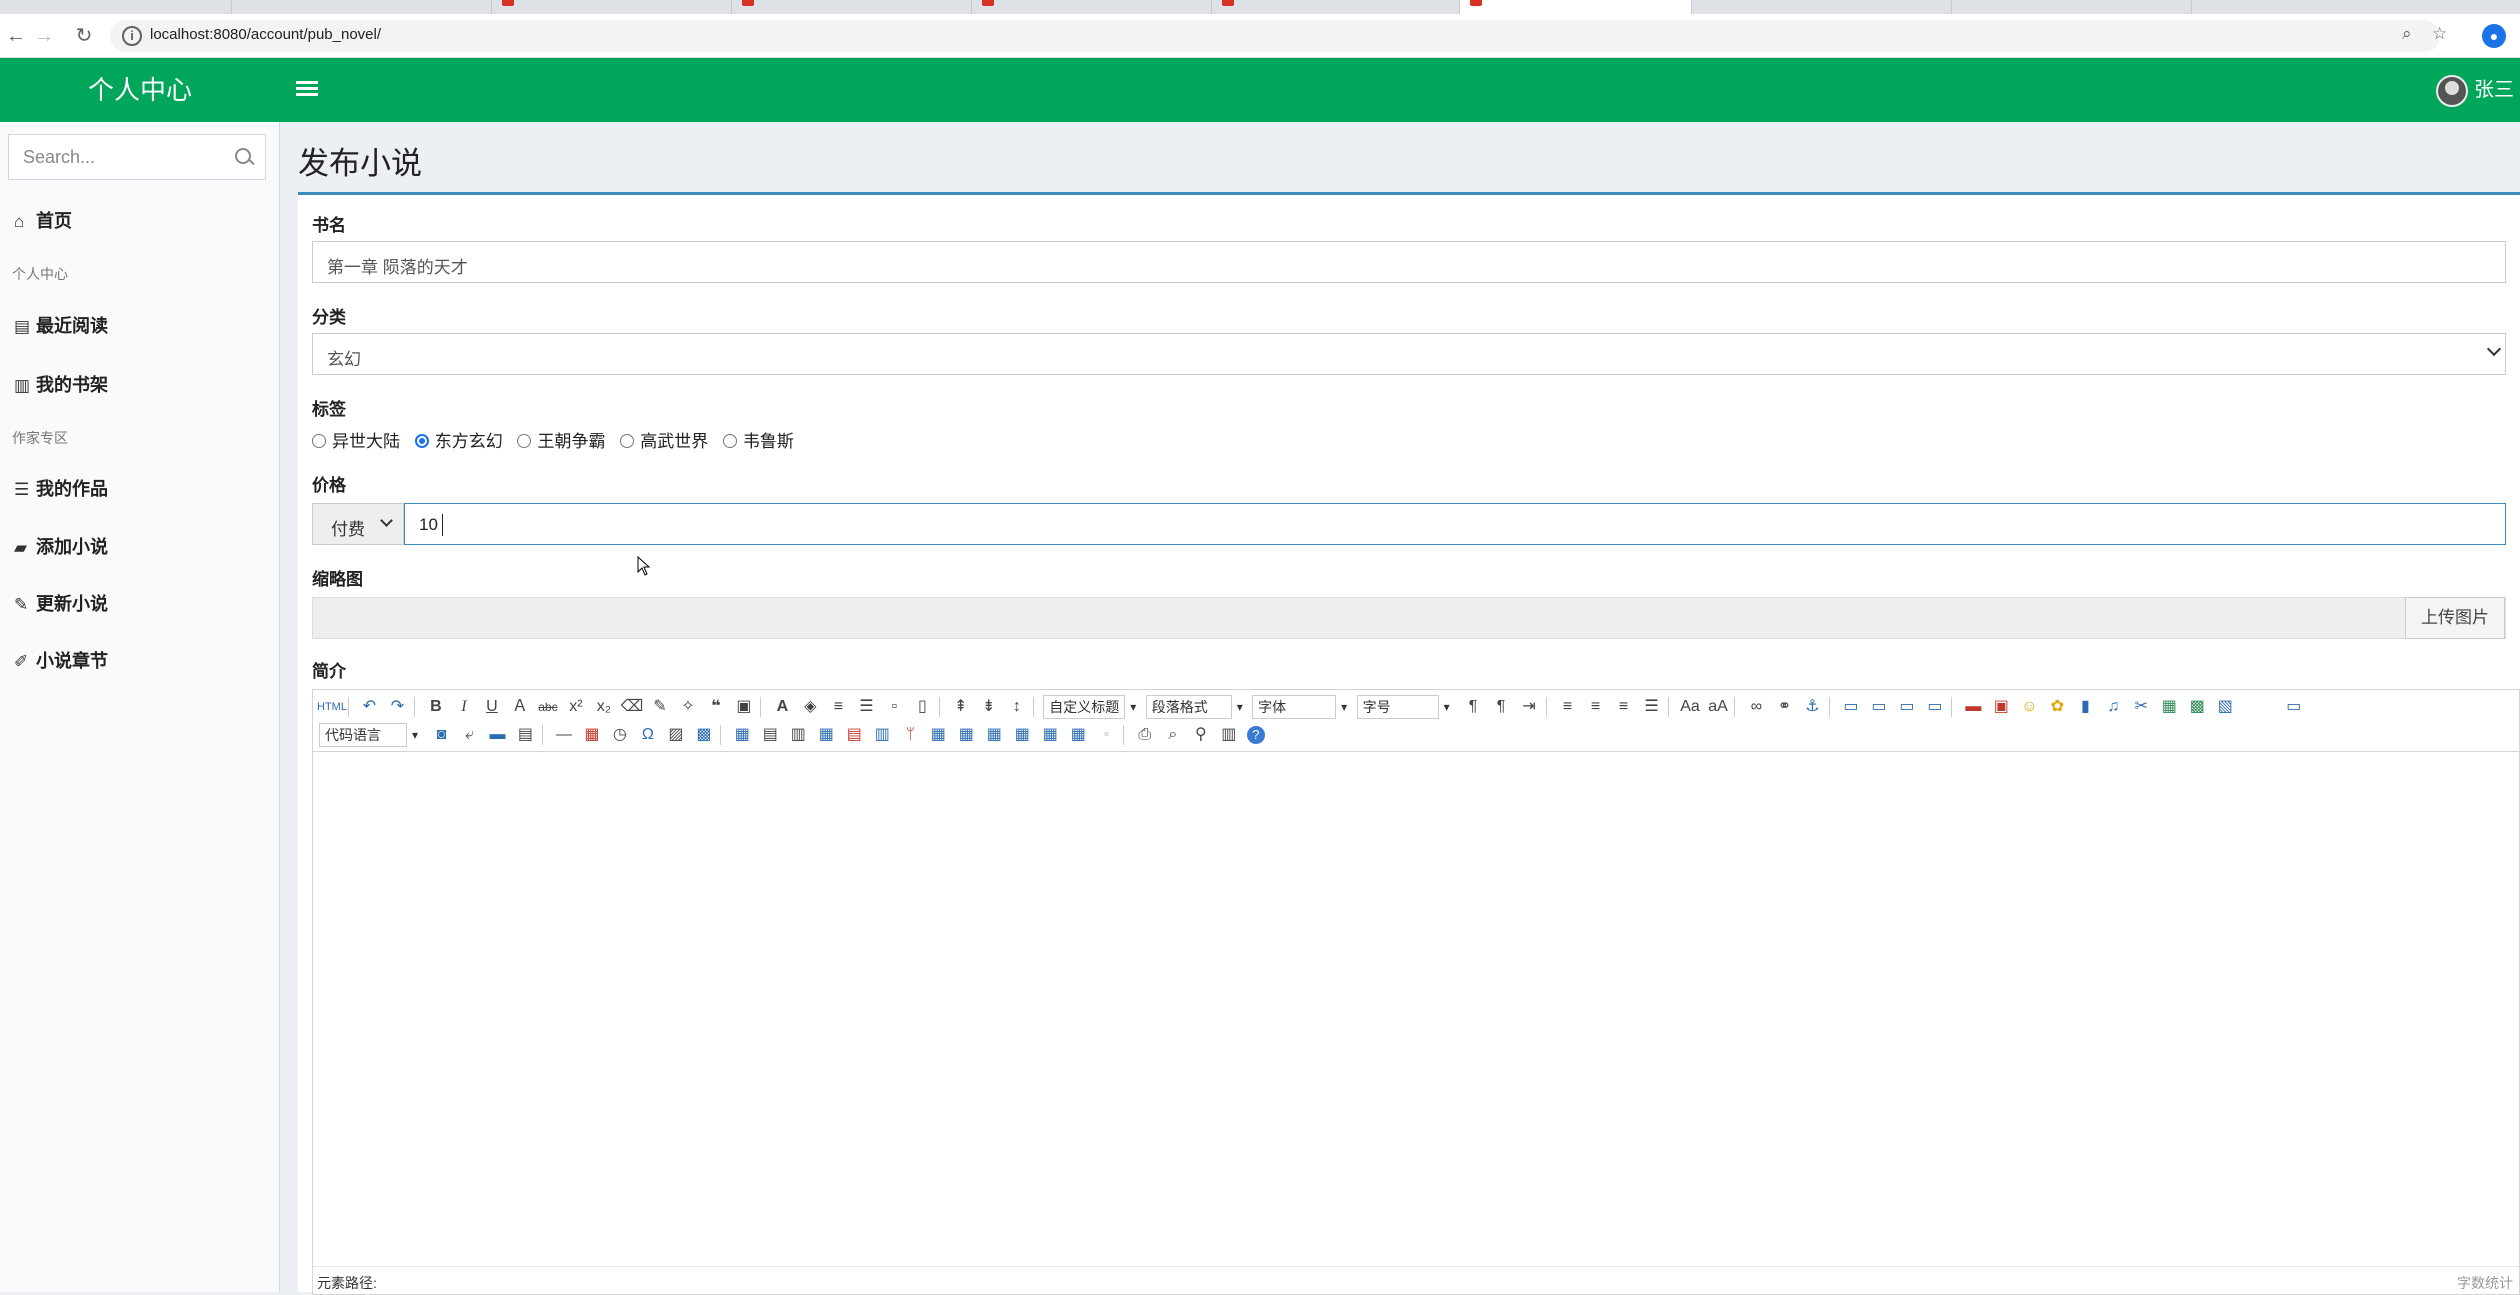 The image size is (2520, 1295). What do you see at coordinates (1501, 707) in the screenshot?
I see `rtl-icon: ¶` at bounding box center [1501, 707].